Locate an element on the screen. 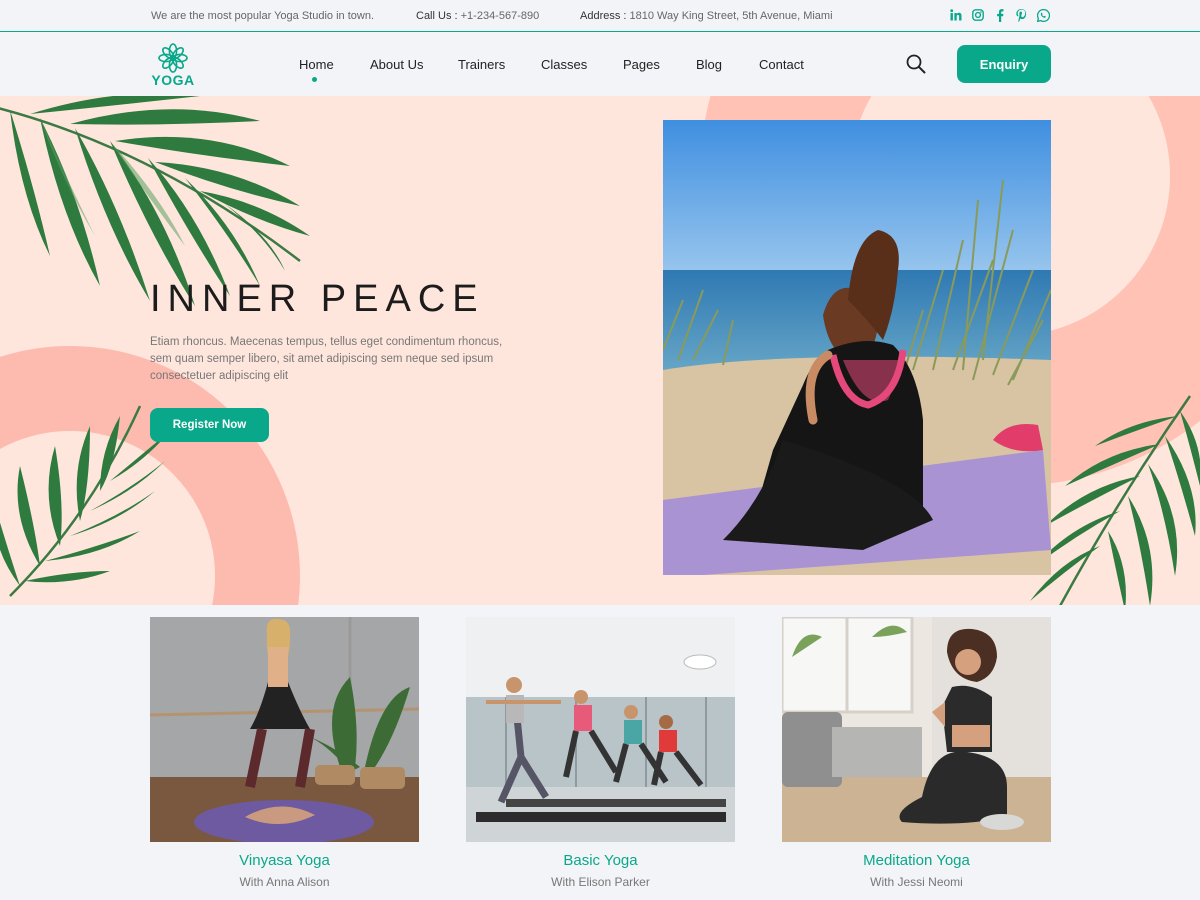 This screenshot has height=900, width=1200. call-value: +1-234-567-890 is located at coordinates (500, 16).